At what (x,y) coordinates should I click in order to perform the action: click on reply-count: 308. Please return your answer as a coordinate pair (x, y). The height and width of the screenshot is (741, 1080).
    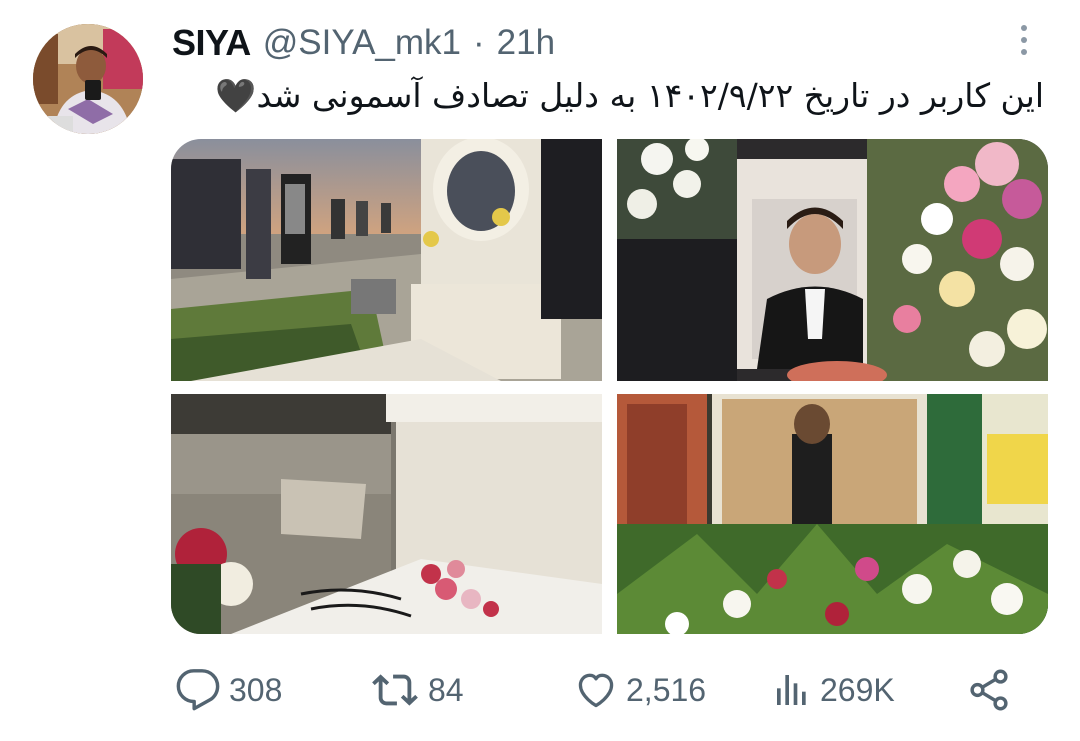
    Looking at the image, I should click on (256, 689).